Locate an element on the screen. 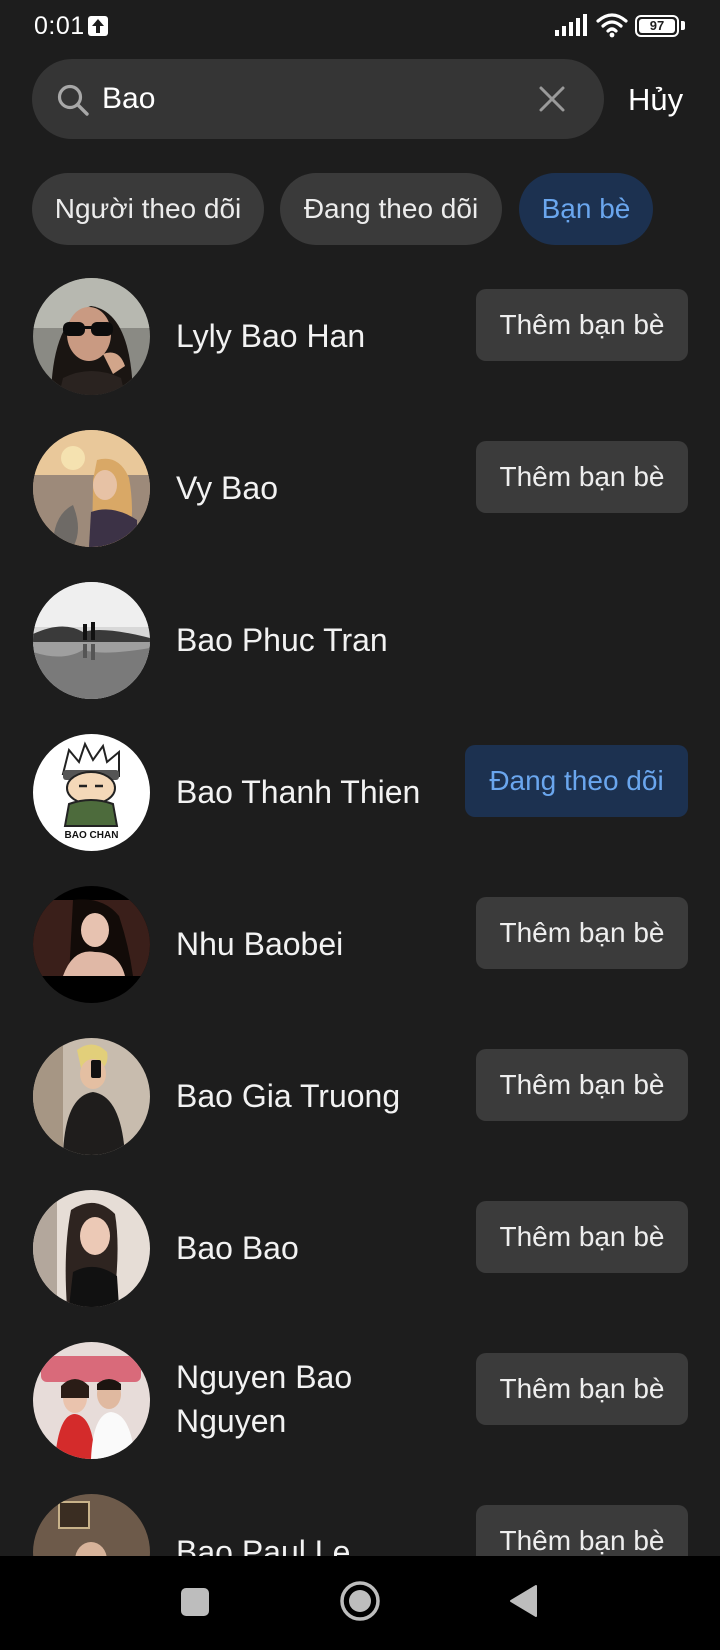  list-item: Bao Bao Thêm bạn bè is located at coordinates (360, 1246).